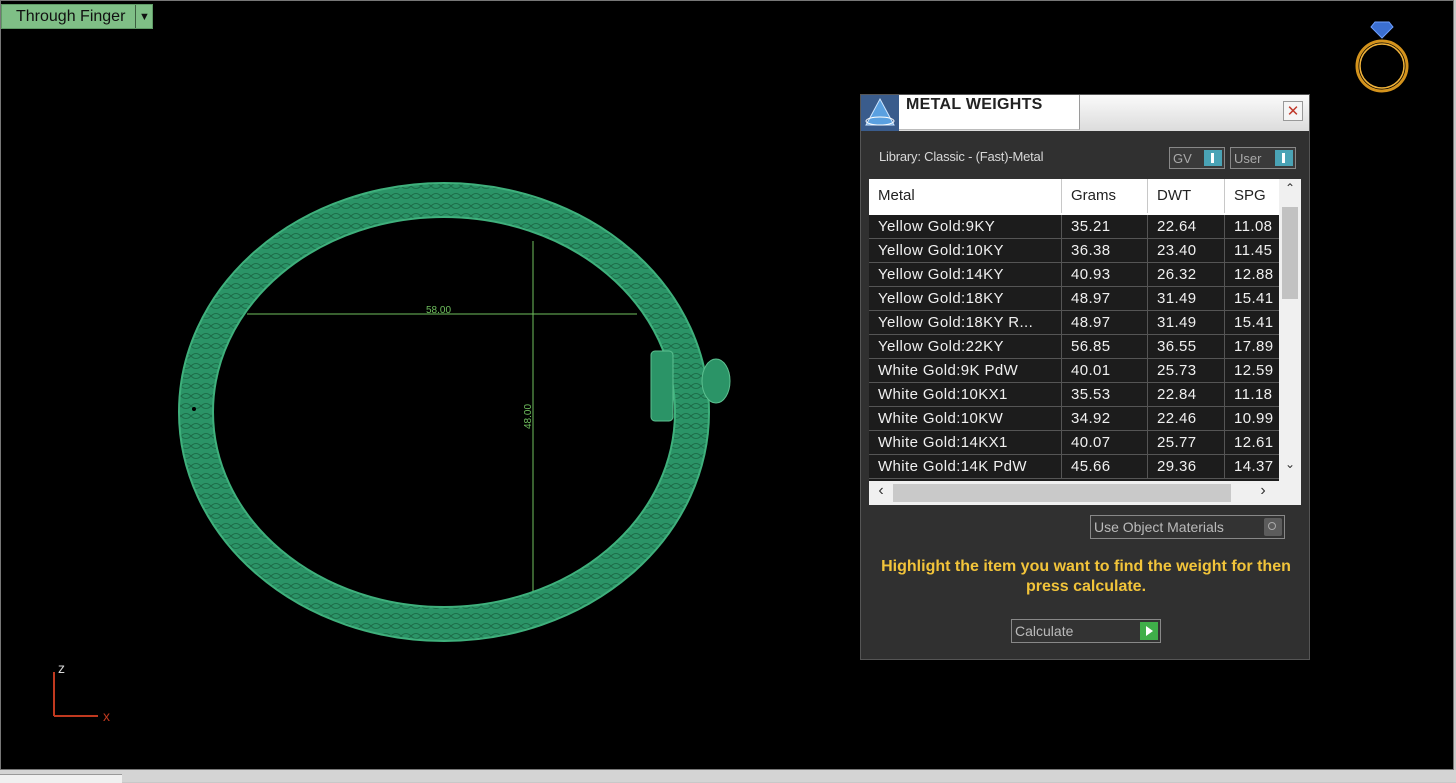 This screenshot has width=1456, height=783. I want to click on table-row: Yellow Gold:18KY 48.97 31.49 15.41, so click(1074, 299).